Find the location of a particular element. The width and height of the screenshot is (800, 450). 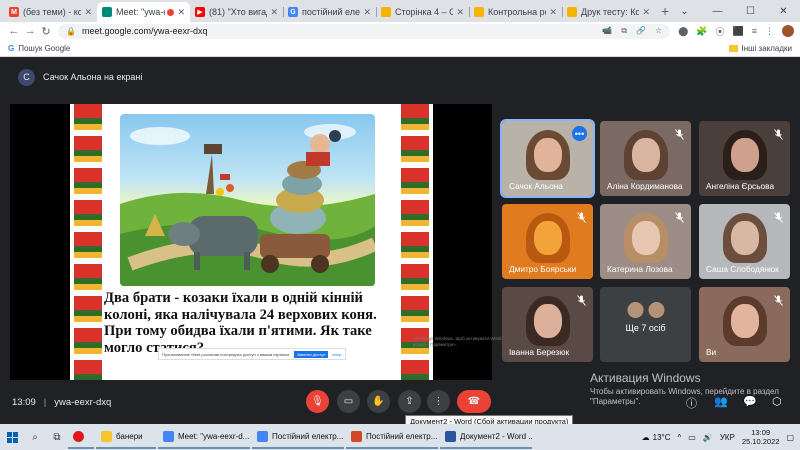

profile-avatar is located at coordinates (788, 31).